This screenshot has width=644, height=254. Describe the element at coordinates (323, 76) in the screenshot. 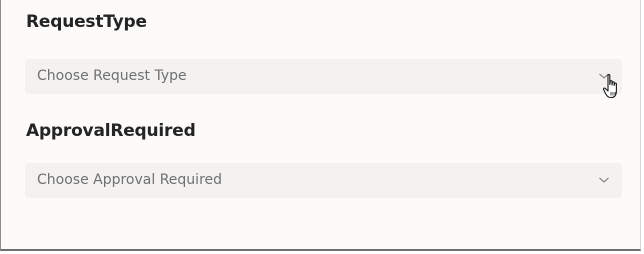

I see `request-type-dropdown: Choose Request Type` at that location.